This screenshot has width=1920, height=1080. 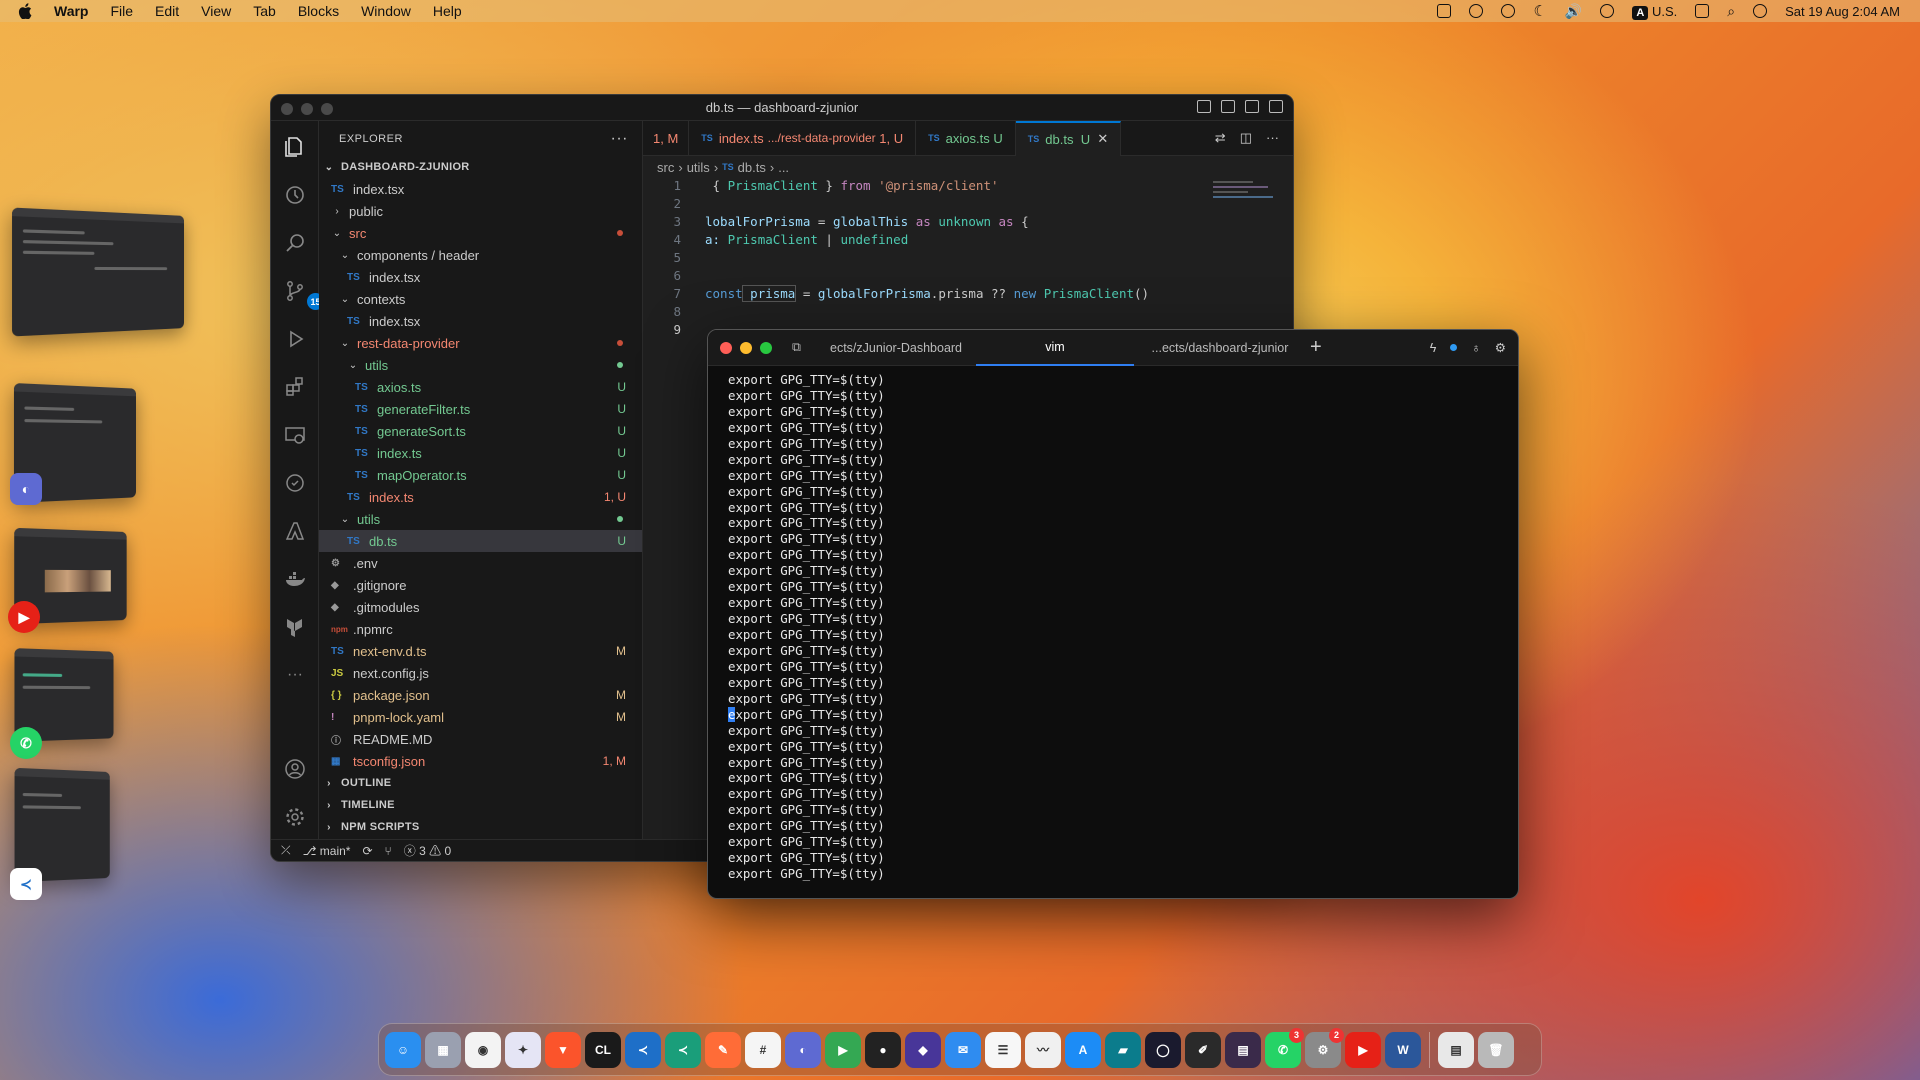 I want to click on lightbulb-icon: ♁, so click(x=1475, y=348).